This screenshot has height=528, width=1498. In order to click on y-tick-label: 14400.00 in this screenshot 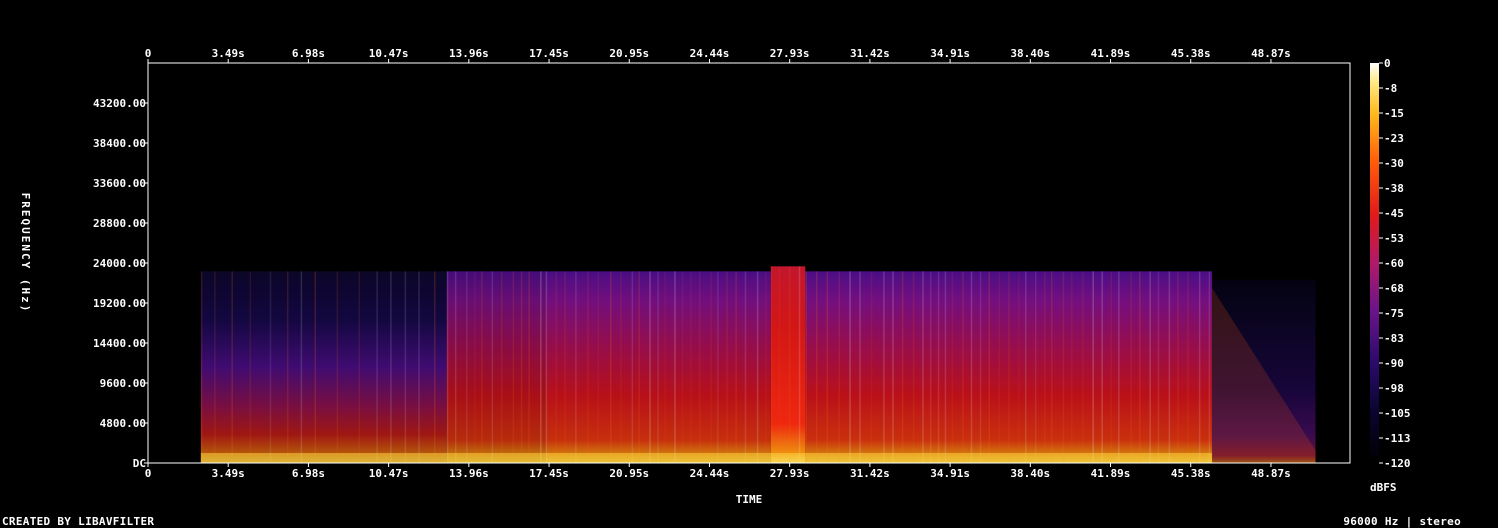, I will do `click(119, 343)`.